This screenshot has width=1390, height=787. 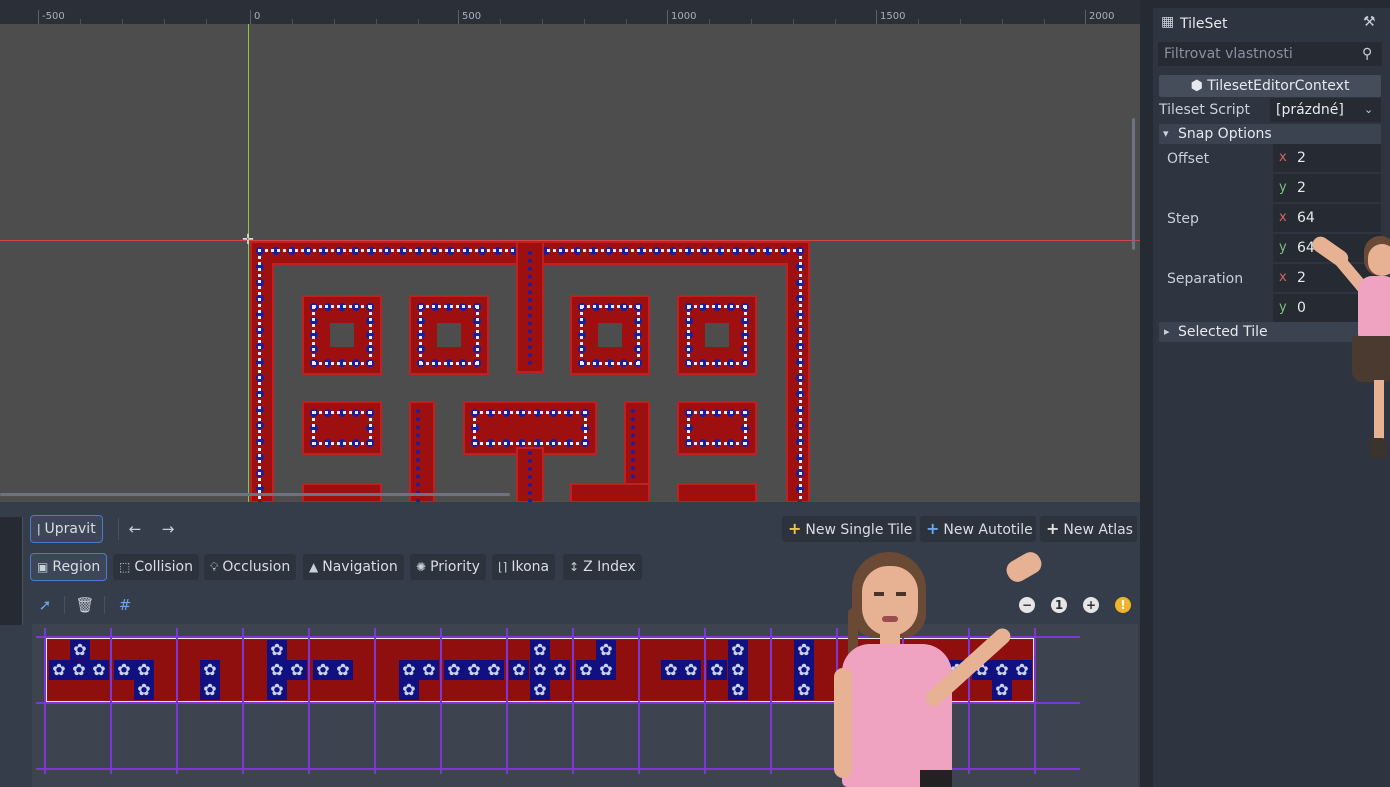 I want to click on tilemap-maze, so click(x=530, y=371).